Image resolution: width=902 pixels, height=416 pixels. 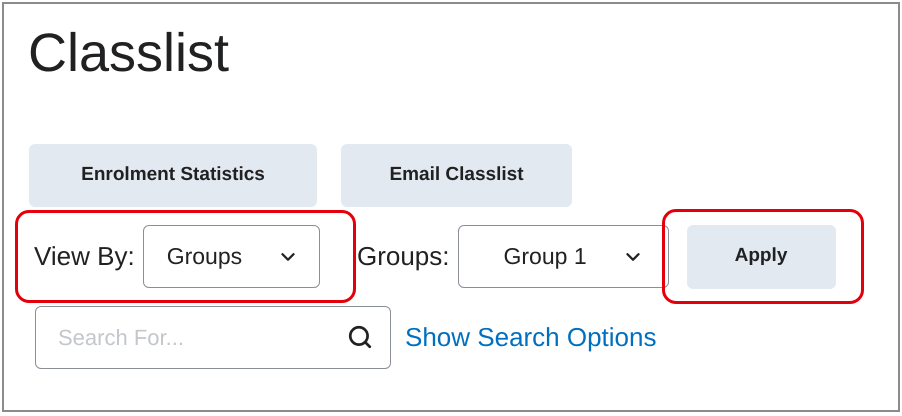 I want to click on action-button: Email Classlist, so click(x=456, y=175).